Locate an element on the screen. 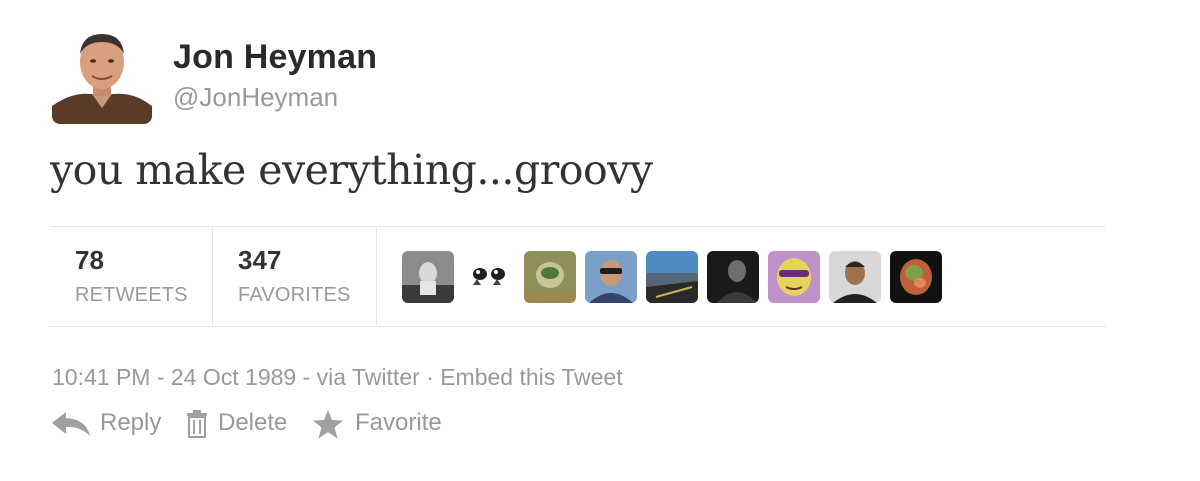 The height and width of the screenshot is (481, 1200). tweet-timestamp: 10:41 PM - 24 Oct 1989 is located at coordinates (174, 377).